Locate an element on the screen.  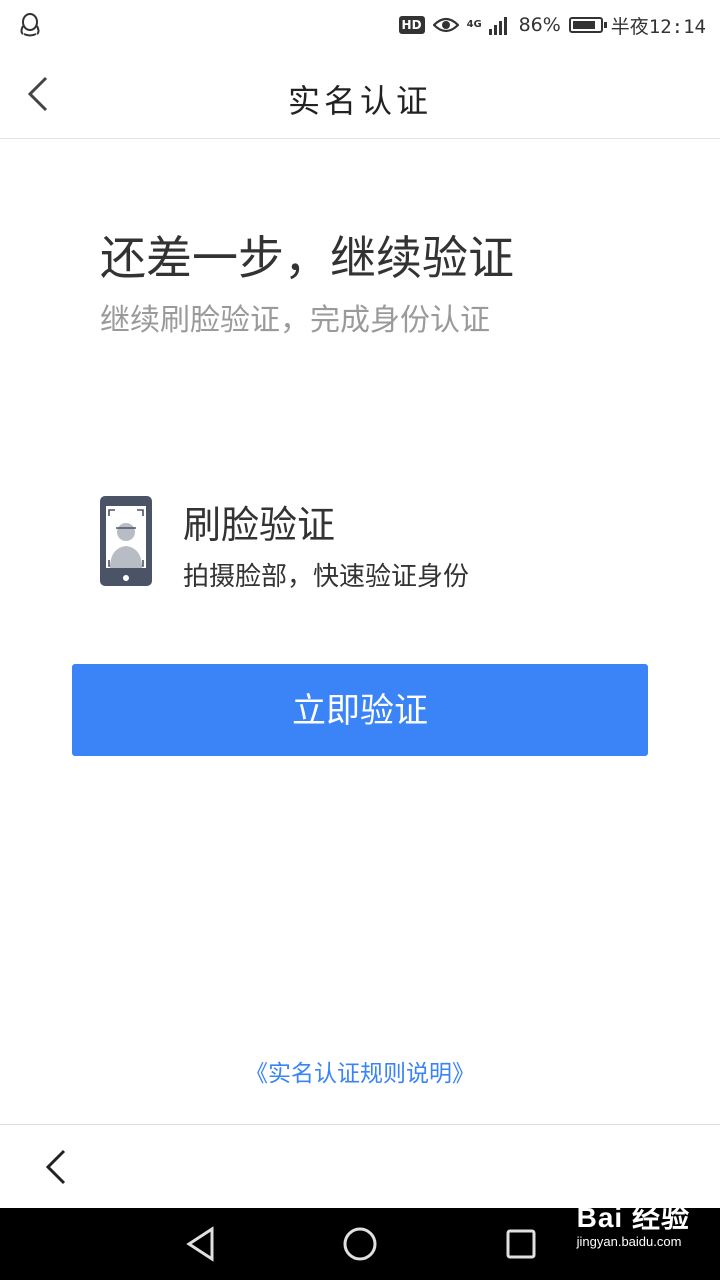
signal-icon is located at coordinates (497, 26).